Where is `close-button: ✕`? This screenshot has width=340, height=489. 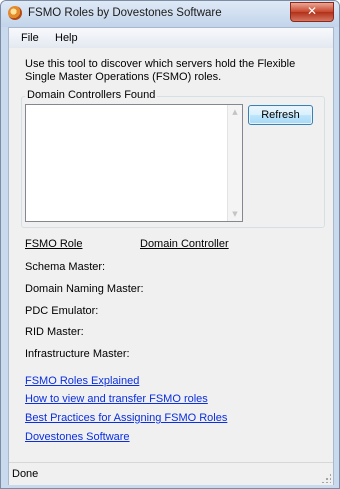
close-button: ✕ is located at coordinates (312, 12).